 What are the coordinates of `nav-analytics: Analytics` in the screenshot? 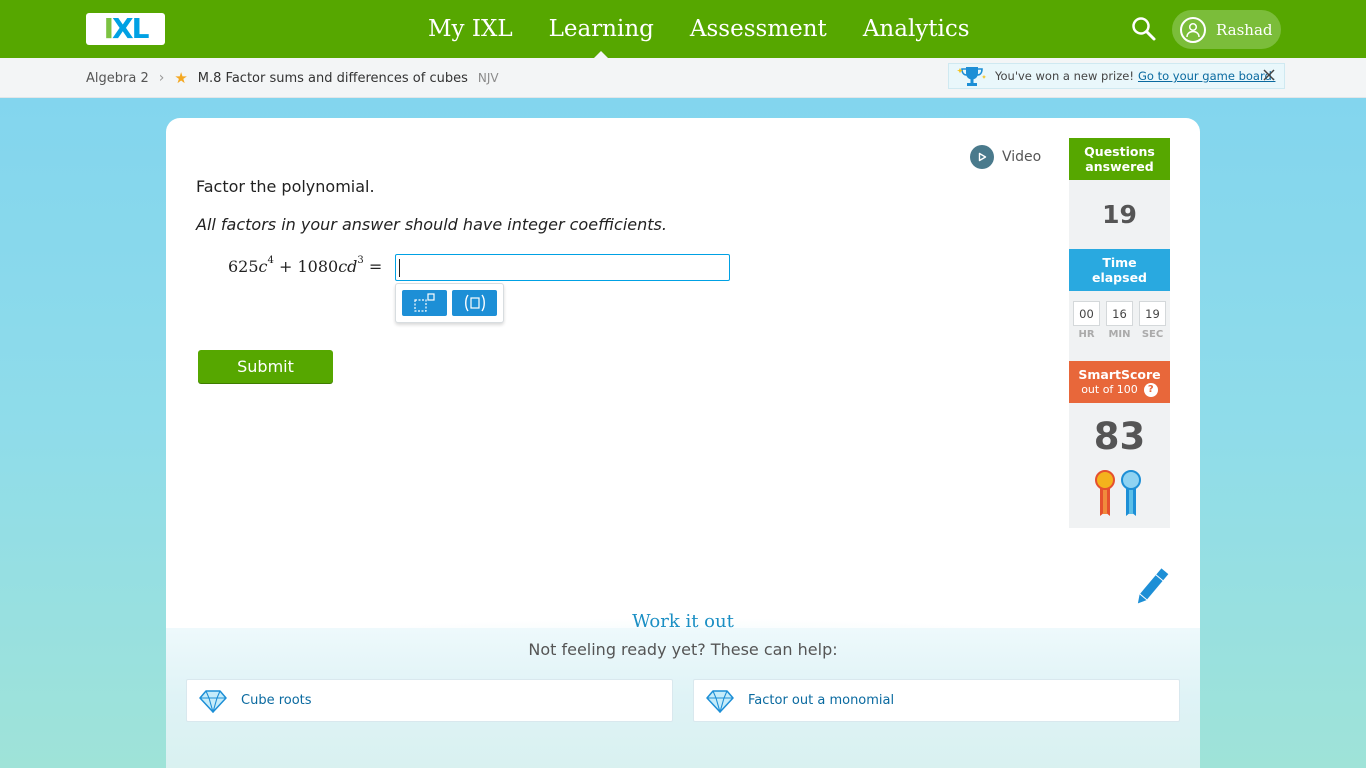 It's located at (916, 29).